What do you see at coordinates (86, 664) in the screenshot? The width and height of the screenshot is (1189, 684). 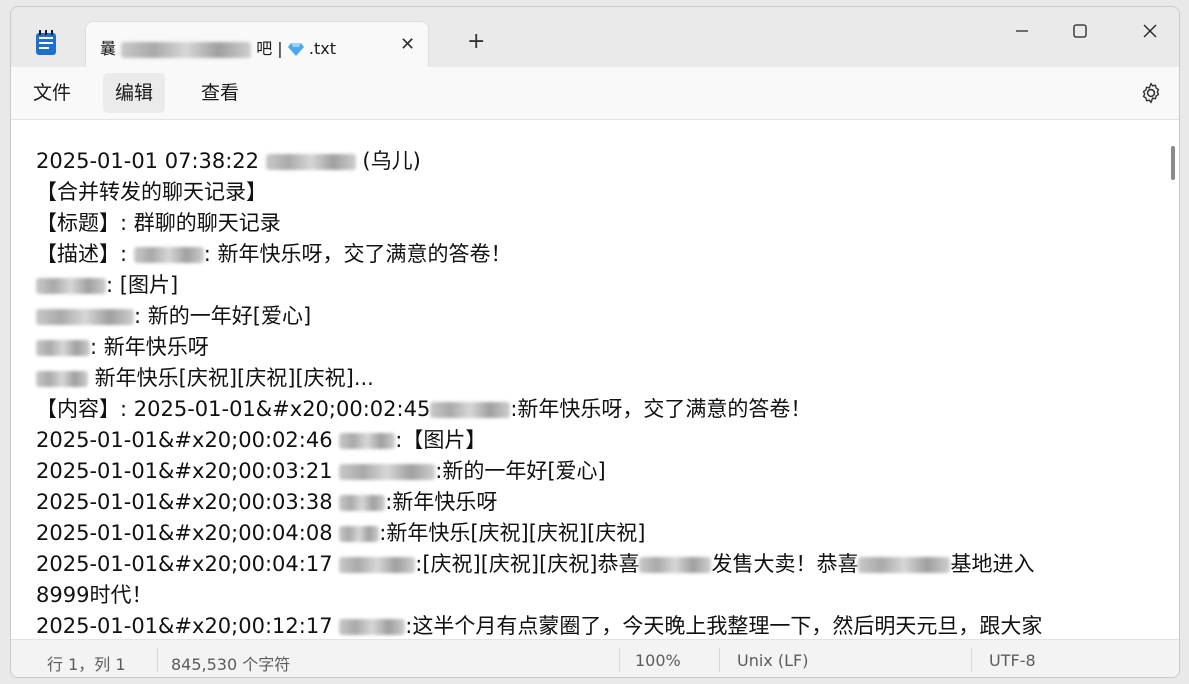 I see `cursor-position: 行 1，列 1` at bounding box center [86, 664].